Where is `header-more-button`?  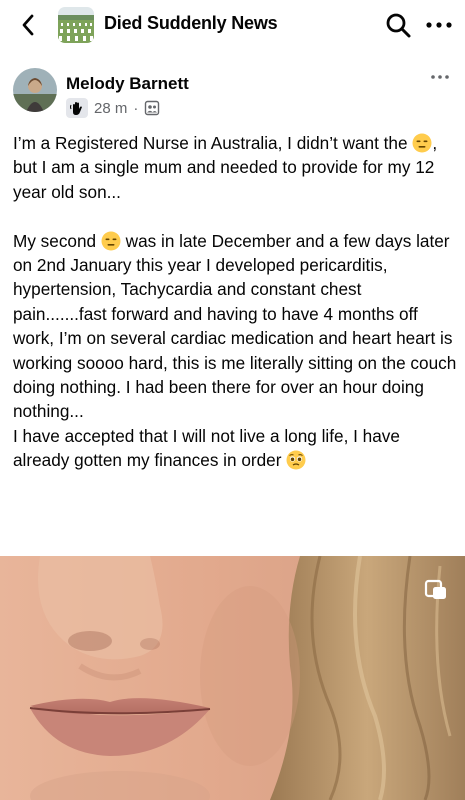 header-more-button is located at coordinates (439, 25).